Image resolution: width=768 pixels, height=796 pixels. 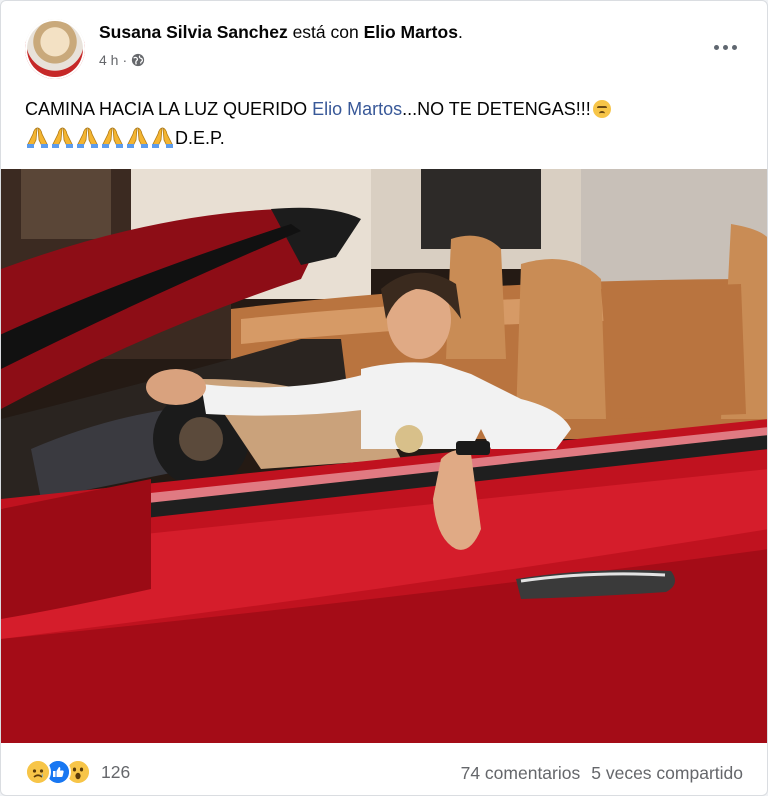 What do you see at coordinates (122, 60) in the screenshot?
I see `post-meta: 4 h ·` at bounding box center [122, 60].